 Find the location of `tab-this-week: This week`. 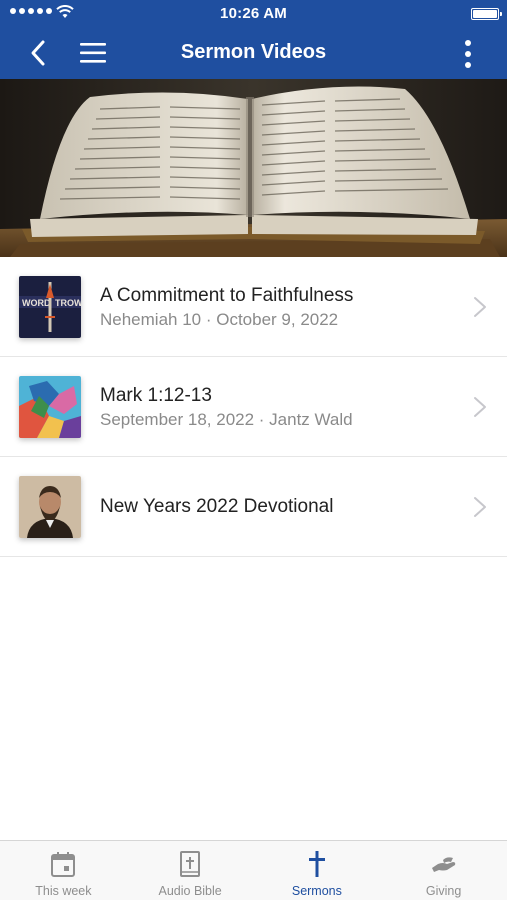

tab-this-week: This week is located at coordinates (63, 870).